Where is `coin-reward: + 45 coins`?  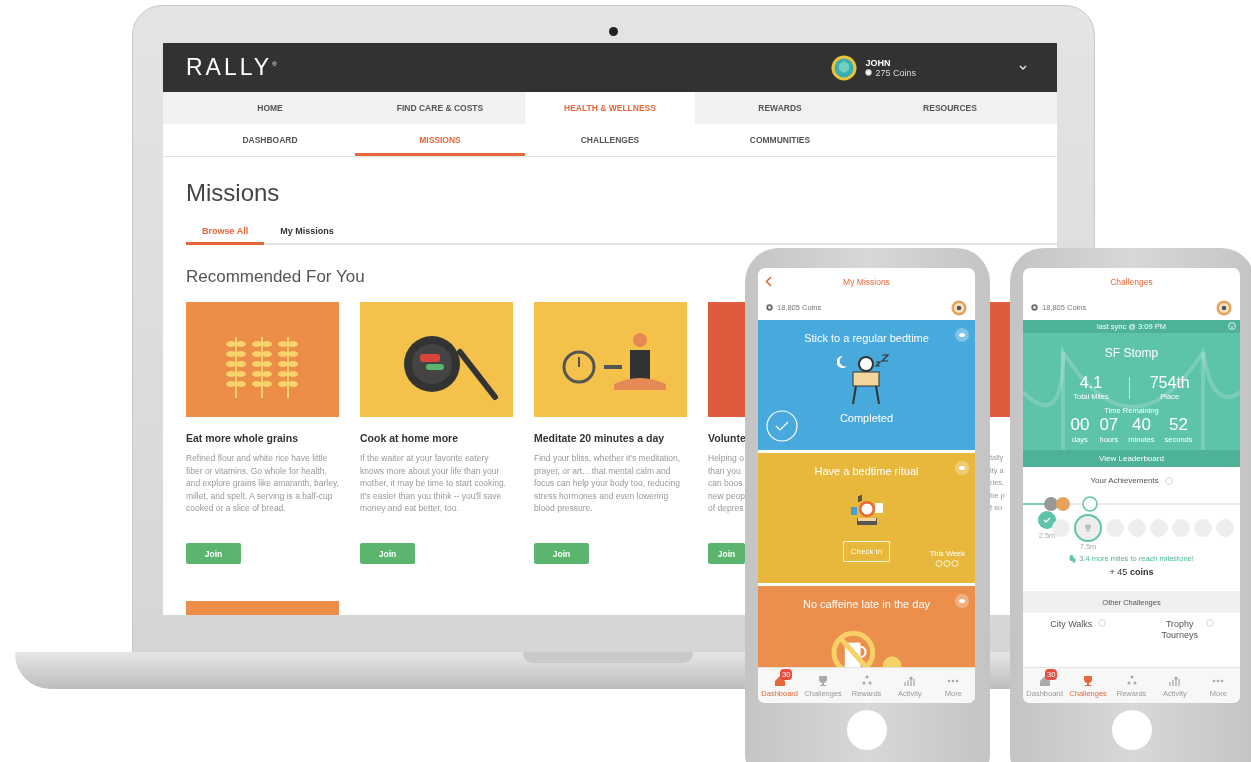
coin-reward: + 45 coins is located at coordinates (1131, 572).